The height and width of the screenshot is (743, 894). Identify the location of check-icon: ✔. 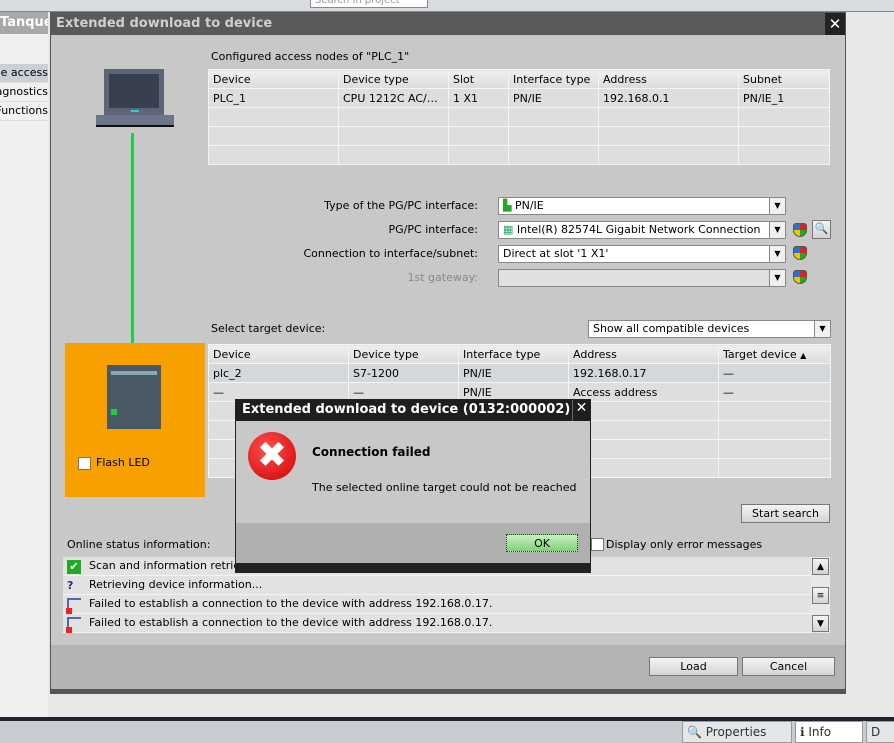
(74, 567).